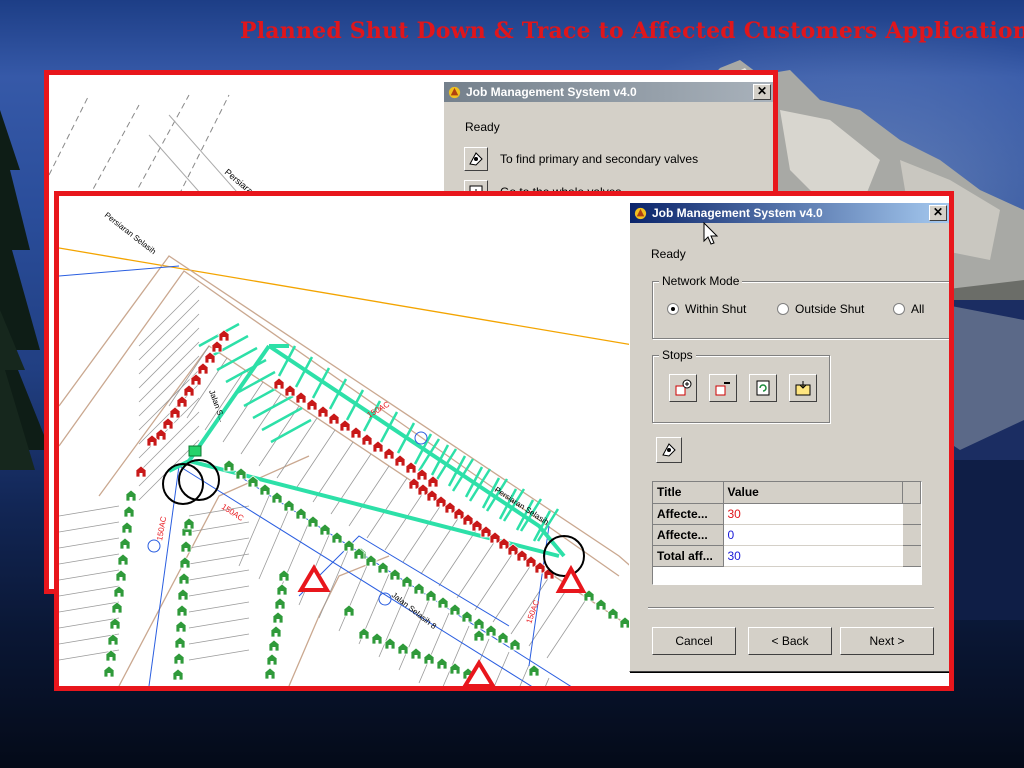 The height and width of the screenshot is (768, 1024). Describe the element at coordinates (908, 309) in the screenshot. I see `radio-all: All` at that location.